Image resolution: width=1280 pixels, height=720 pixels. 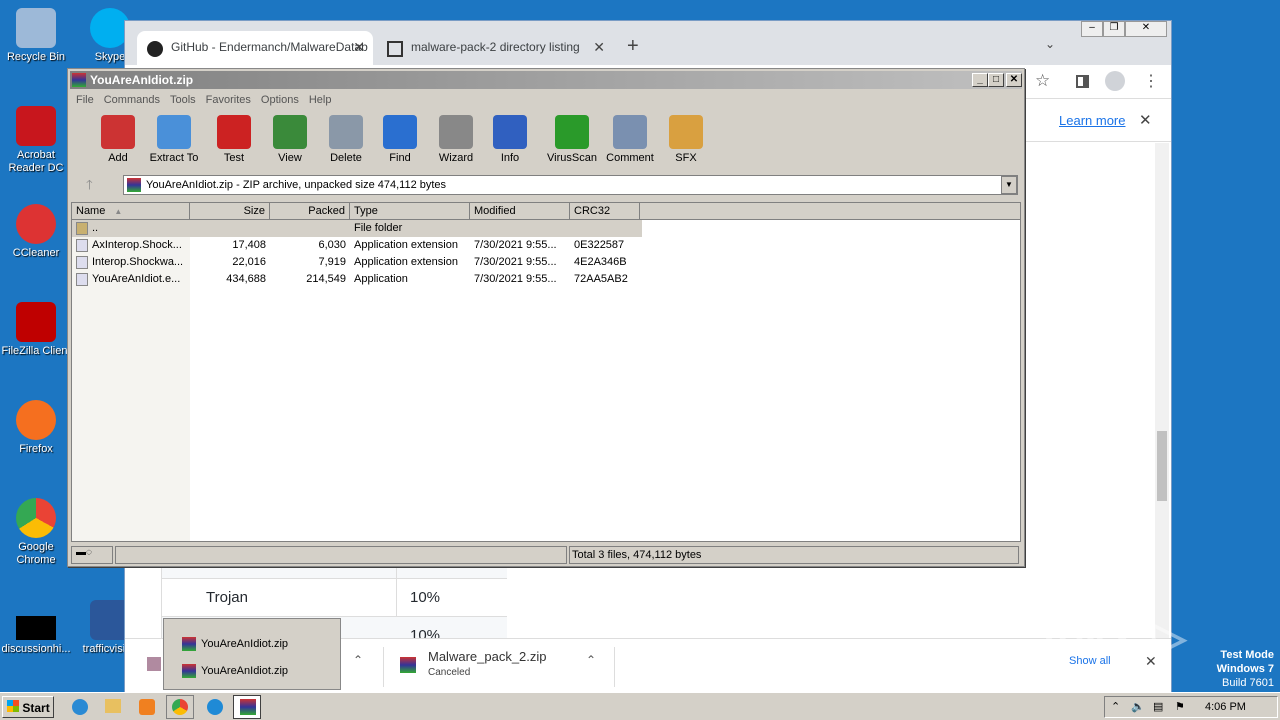 What do you see at coordinates (1162, 390) in the screenshot?
I see `page-scrollbar` at bounding box center [1162, 390].